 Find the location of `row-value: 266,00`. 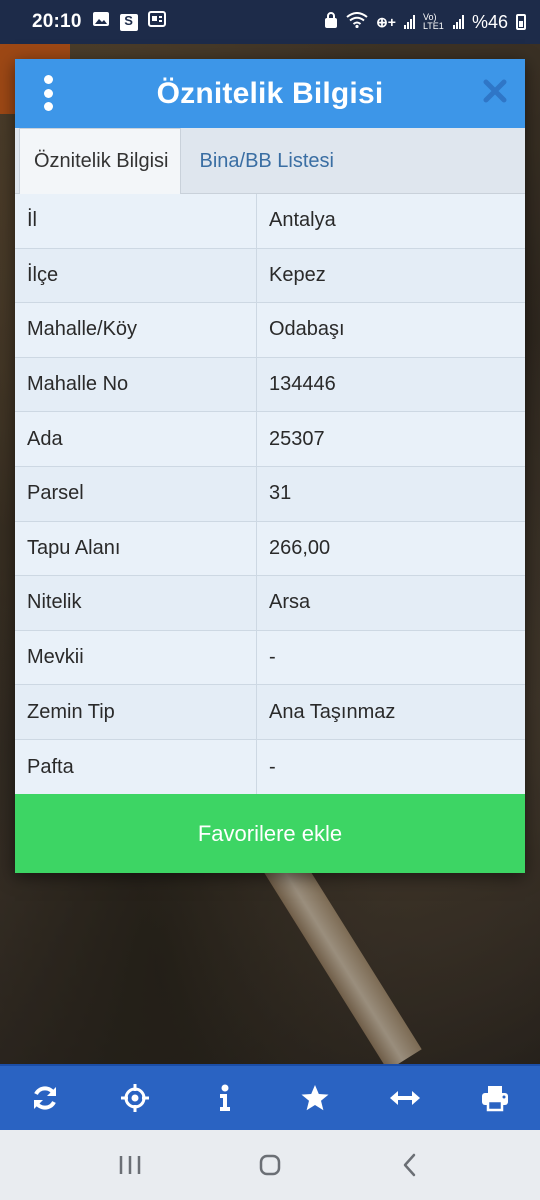

row-value: 266,00 is located at coordinates (300, 547).